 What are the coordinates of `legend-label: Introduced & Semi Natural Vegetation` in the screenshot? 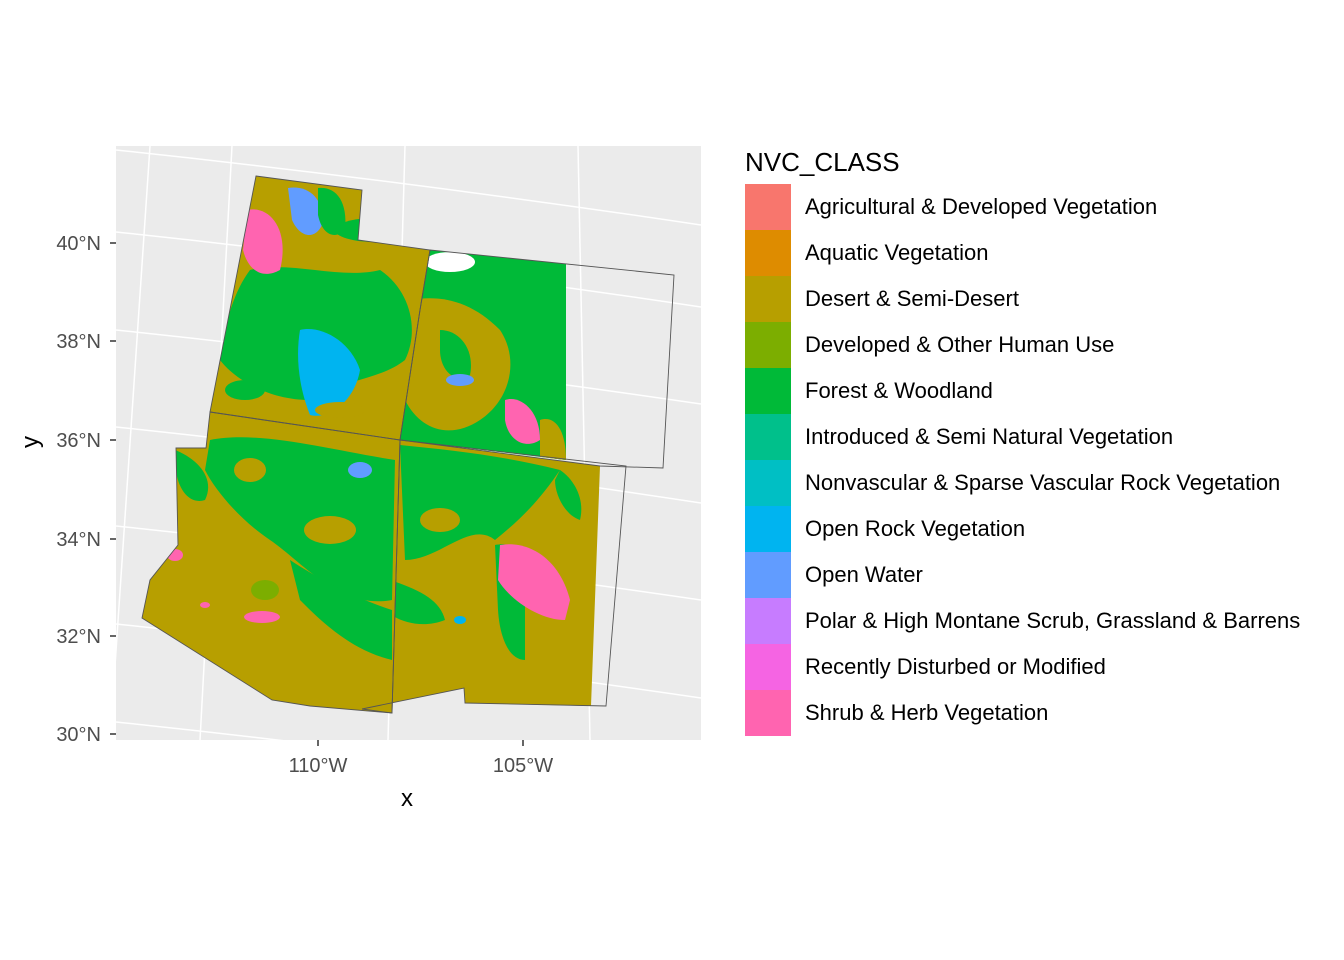 It's located at (989, 436).